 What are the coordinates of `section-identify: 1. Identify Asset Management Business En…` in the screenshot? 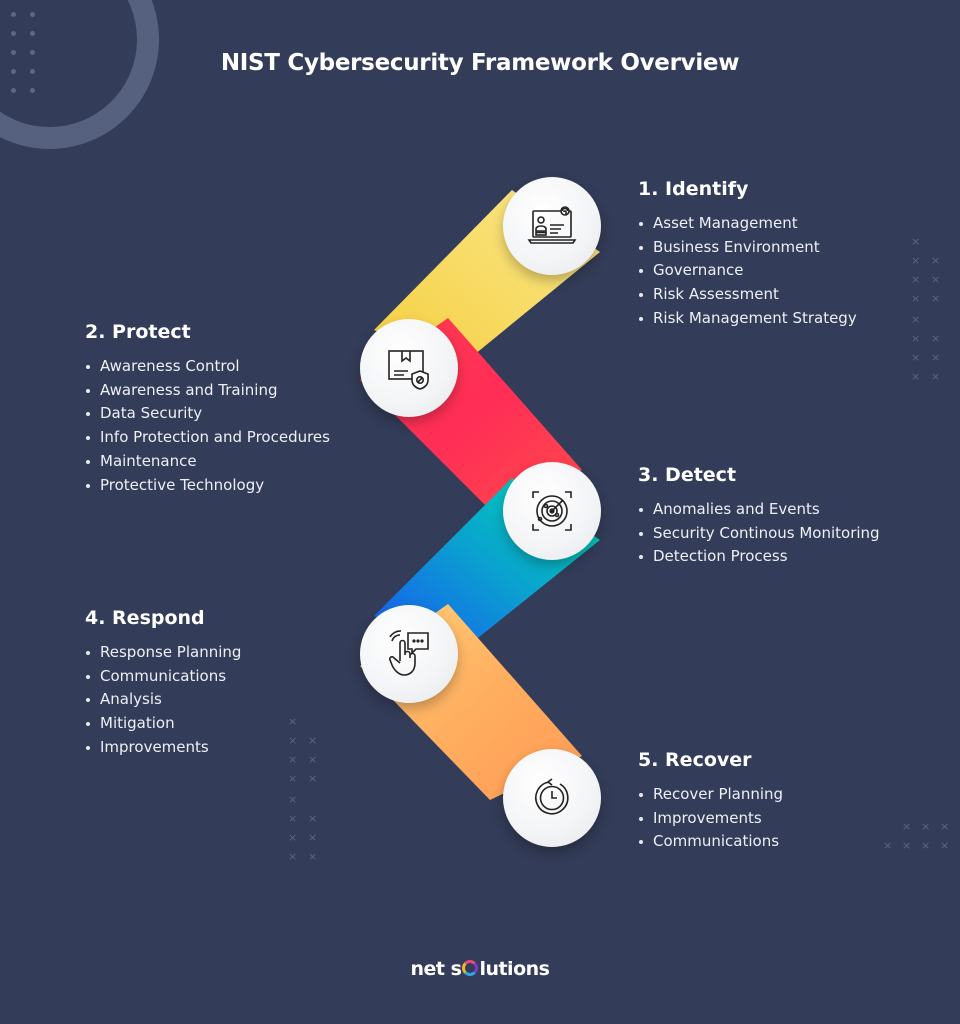 It's located at (747, 254).